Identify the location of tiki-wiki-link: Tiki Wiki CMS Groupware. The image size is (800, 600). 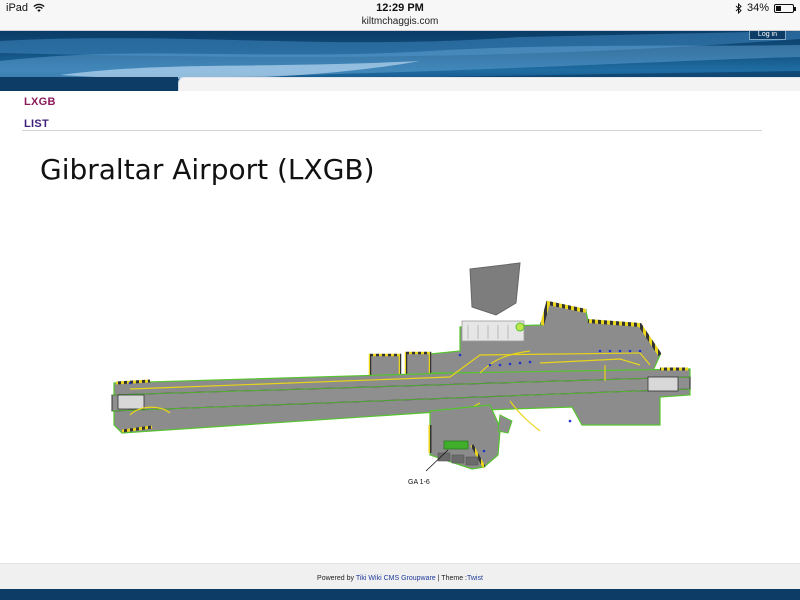
(396, 578).